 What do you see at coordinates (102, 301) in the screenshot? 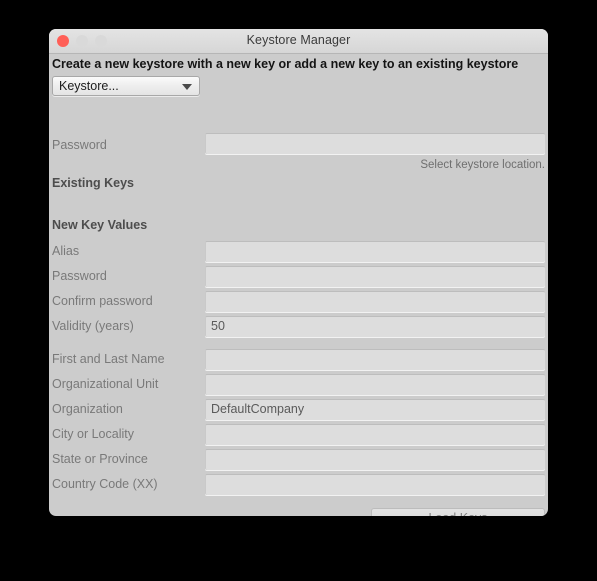
I see `confirm-password-label: Confirm password` at bounding box center [102, 301].